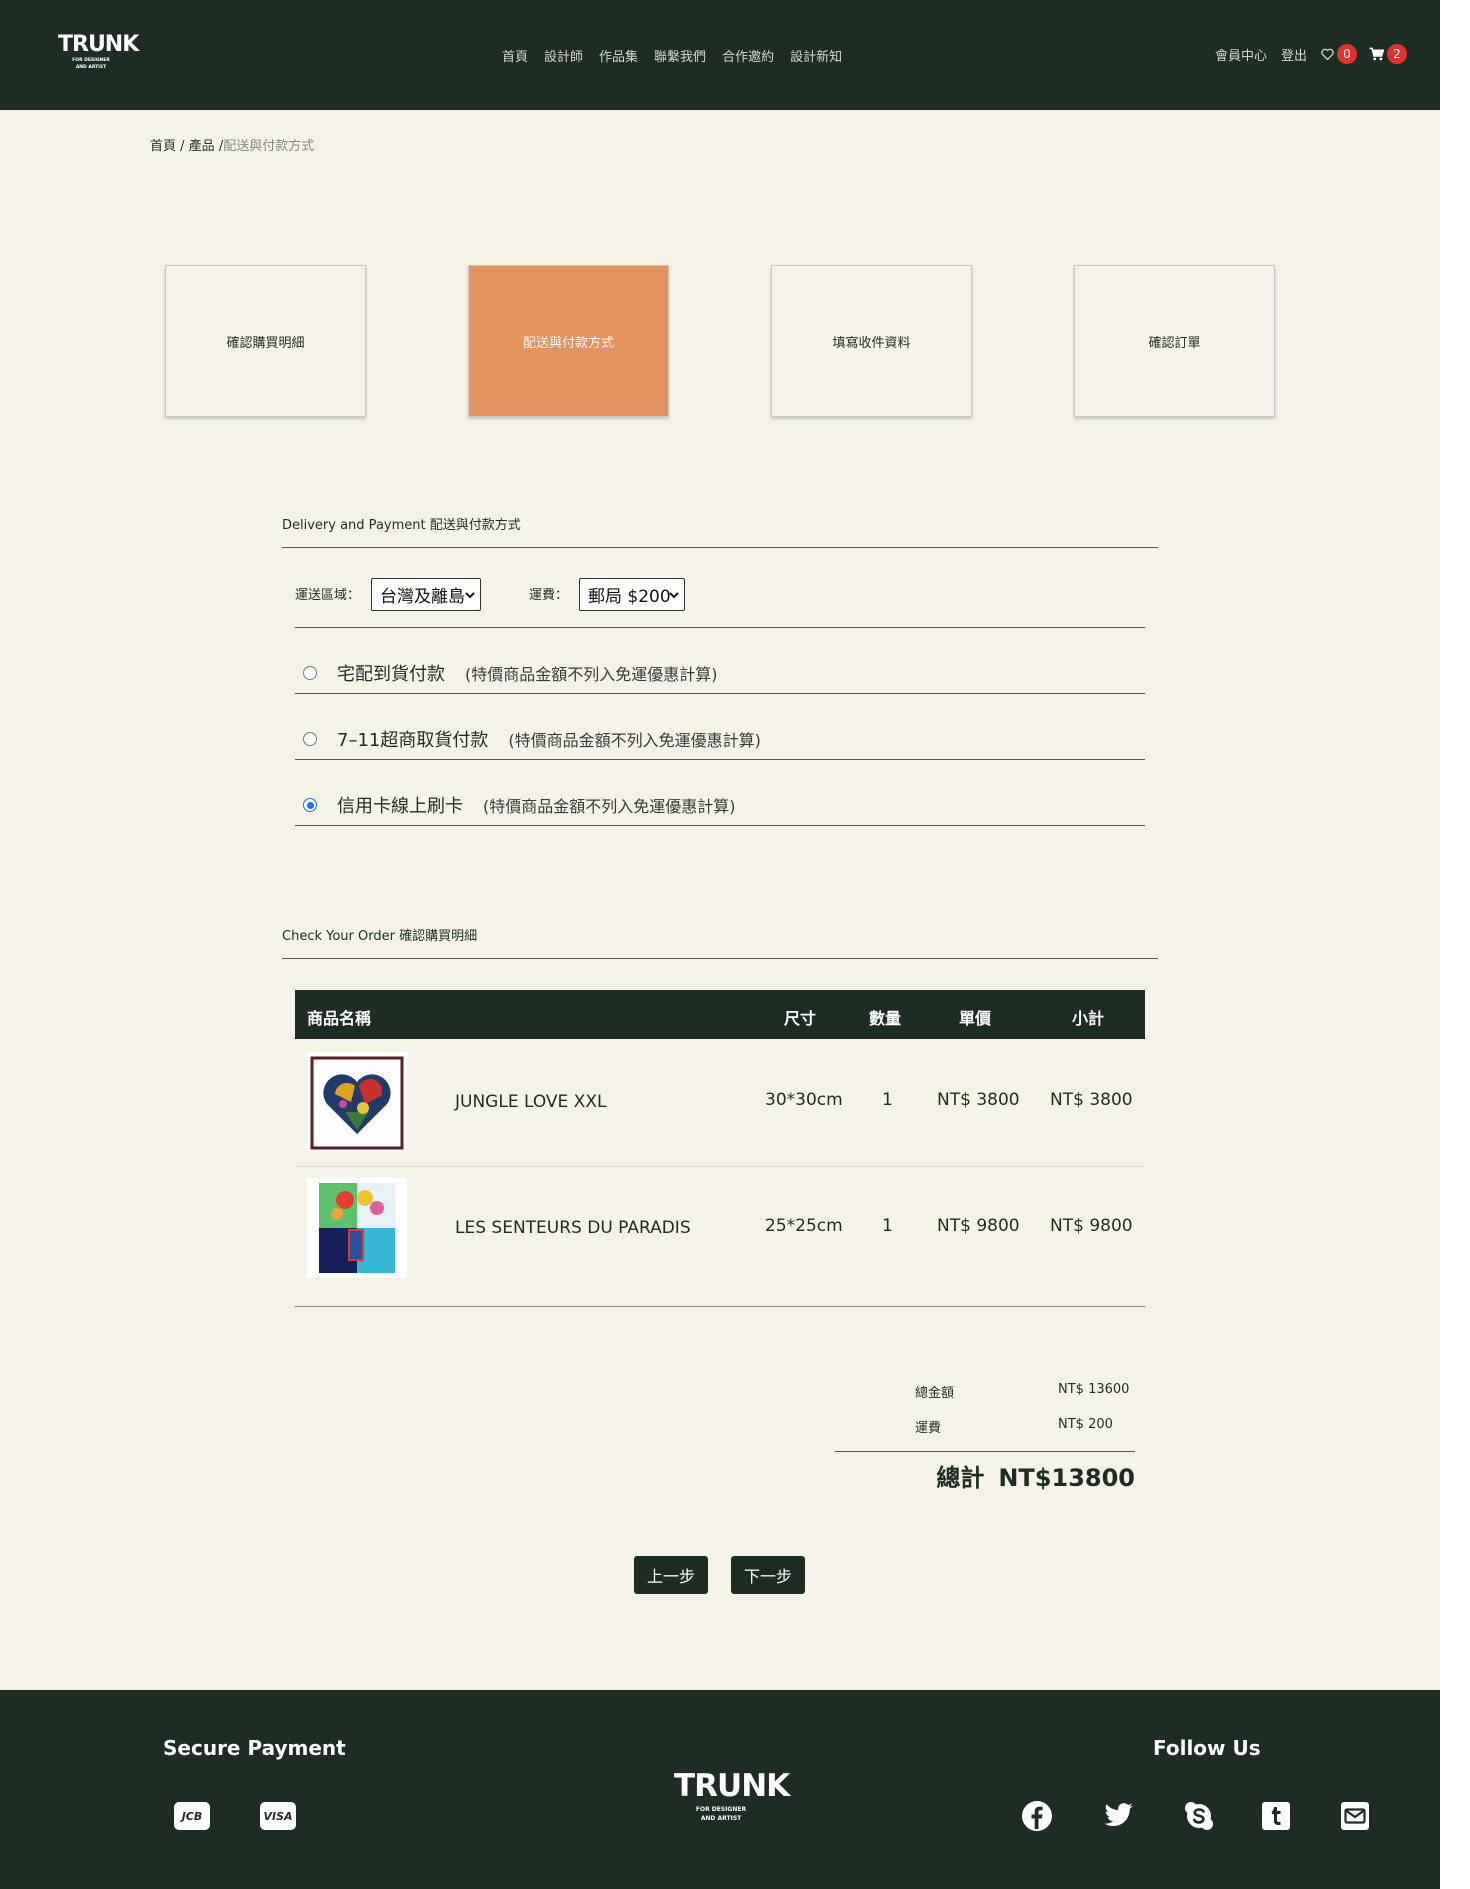  Describe the element at coordinates (573, 1228) in the screenshot. I see `product-name: LES SENTEURS DU PARADIS` at that location.